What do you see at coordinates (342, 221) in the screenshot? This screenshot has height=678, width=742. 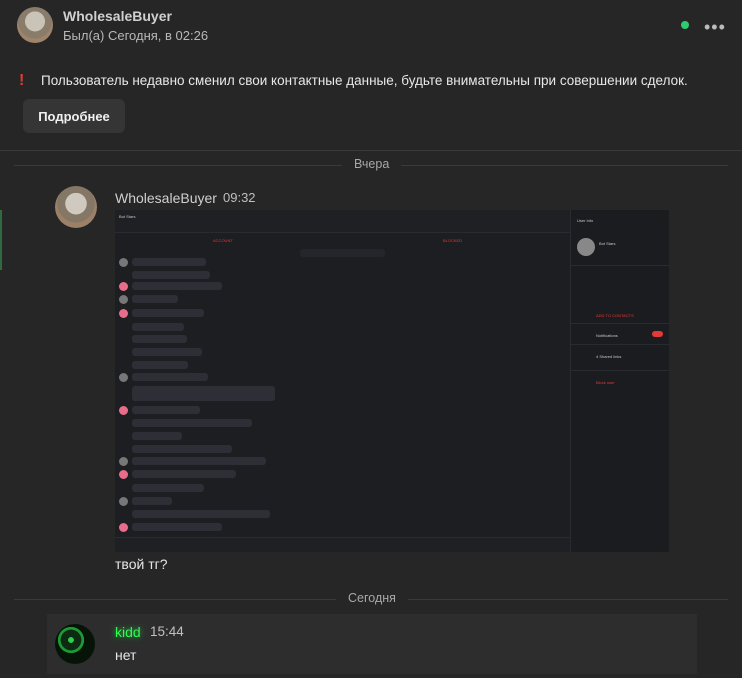 I see `screenshot-chat-header: Bot Stars` at bounding box center [342, 221].